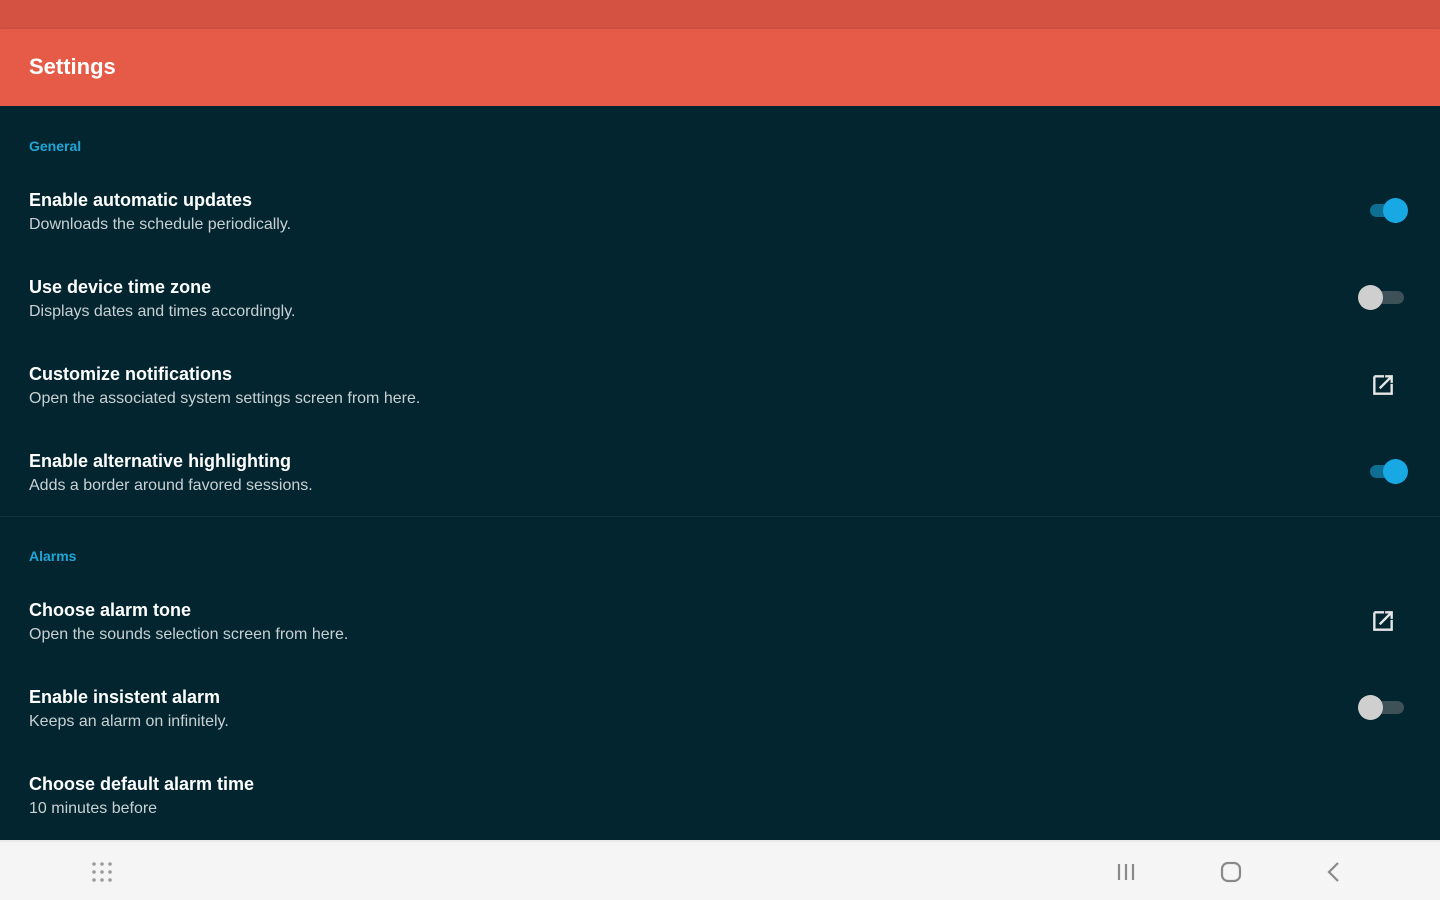  I want to click on pref-summary: 10 minutes before, so click(93, 808).